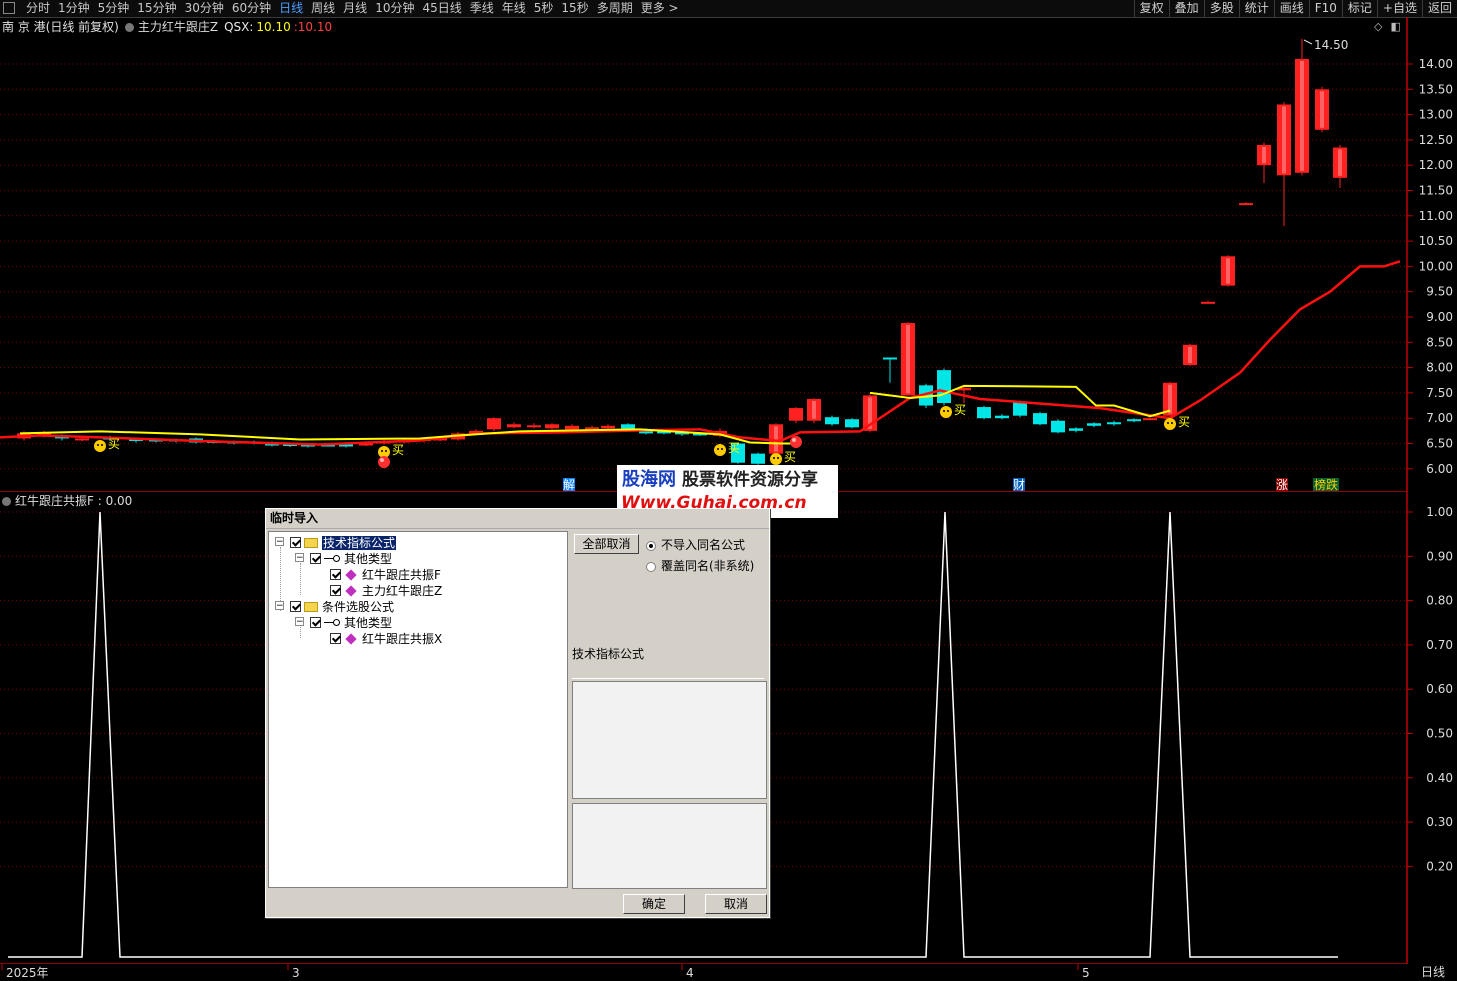 The height and width of the screenshot is (981, 1457). Describe the element at coordinates (1439, 778) in the screenshot. I see `indicator-label: 0.40` at that location.